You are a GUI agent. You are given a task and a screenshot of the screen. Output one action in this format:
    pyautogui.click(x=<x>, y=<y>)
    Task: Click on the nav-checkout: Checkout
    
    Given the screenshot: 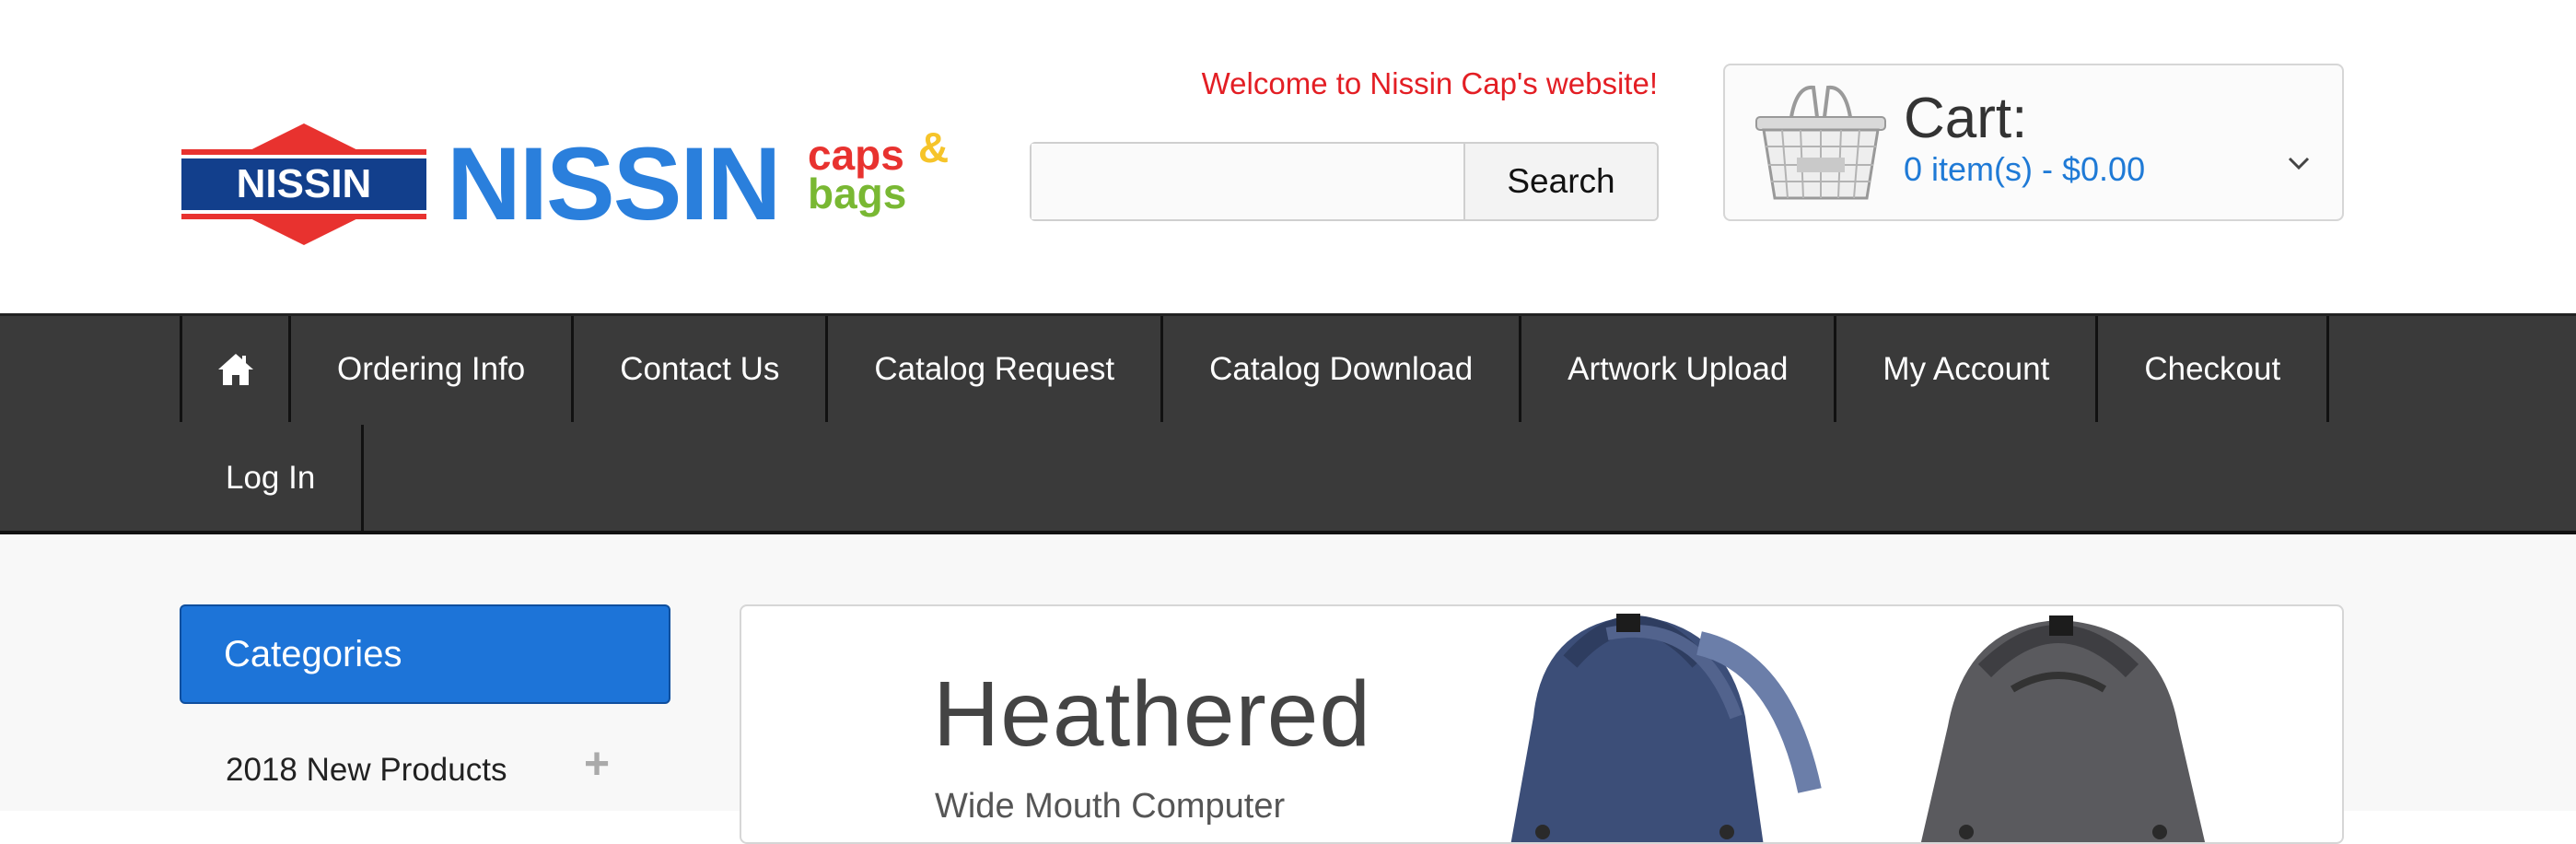 What is the action you would take?
    pyautogui.click(x=2212, y=369)
    